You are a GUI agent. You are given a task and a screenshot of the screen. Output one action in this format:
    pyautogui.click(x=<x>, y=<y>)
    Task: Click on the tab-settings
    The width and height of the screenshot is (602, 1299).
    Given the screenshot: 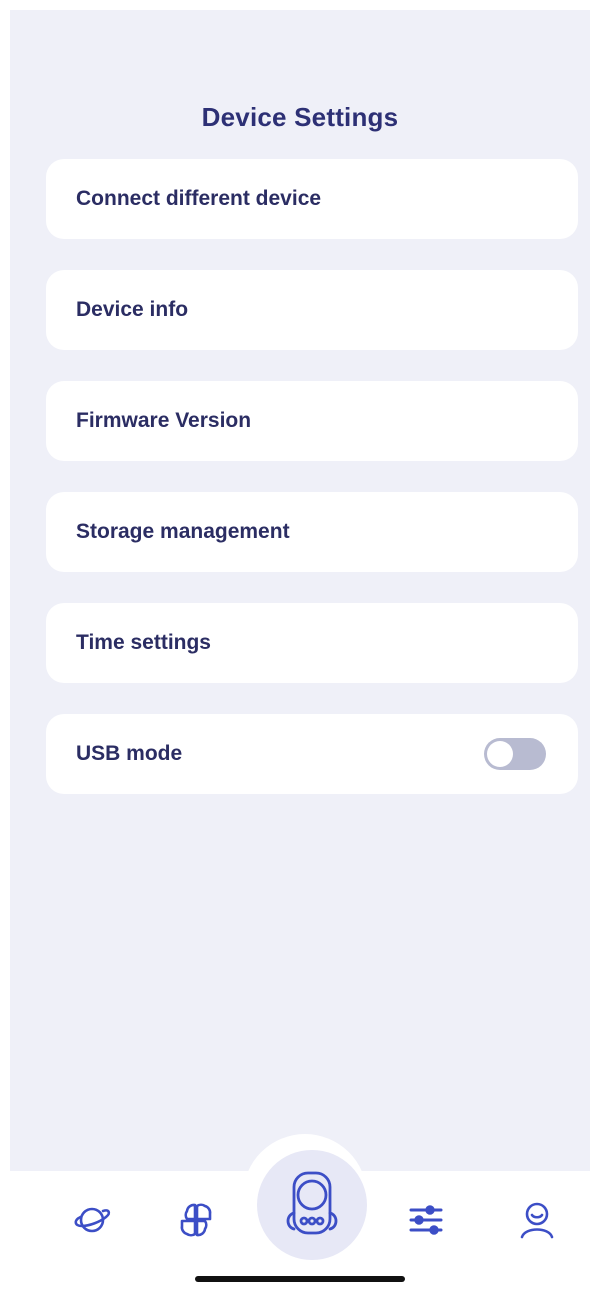 What is the action you would take?
    pyautogui.click(x=426, y=1220)
    